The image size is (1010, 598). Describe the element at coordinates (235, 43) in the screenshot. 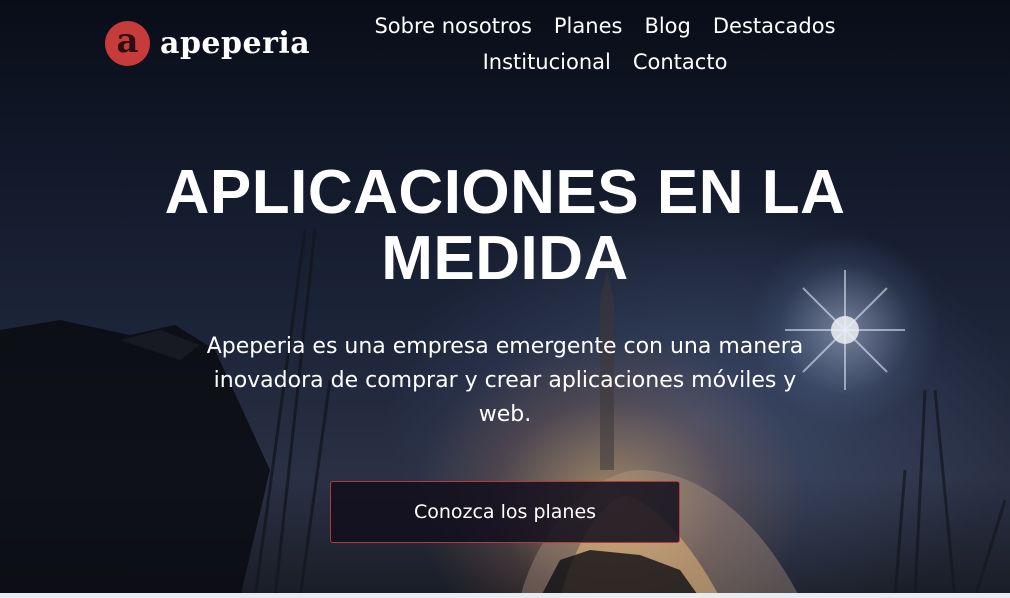

I see `brand-name: apeperia` at that location.